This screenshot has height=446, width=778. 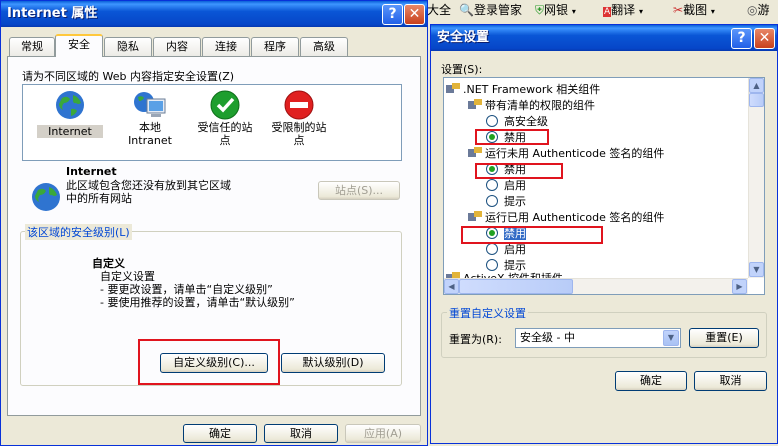 I want to click on zone-info-title: Internet, so click(x=91, y=171).